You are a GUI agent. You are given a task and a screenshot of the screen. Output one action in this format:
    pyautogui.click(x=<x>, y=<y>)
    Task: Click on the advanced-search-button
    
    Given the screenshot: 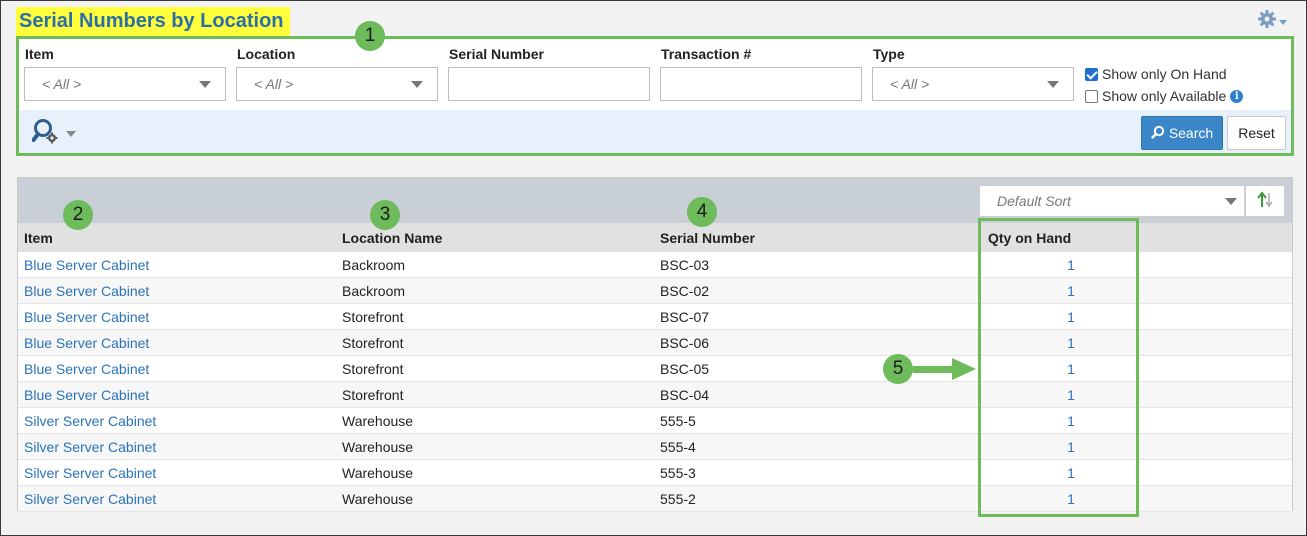 What is the action you would take?
    pyautogui.click(x=53, y=133)
    